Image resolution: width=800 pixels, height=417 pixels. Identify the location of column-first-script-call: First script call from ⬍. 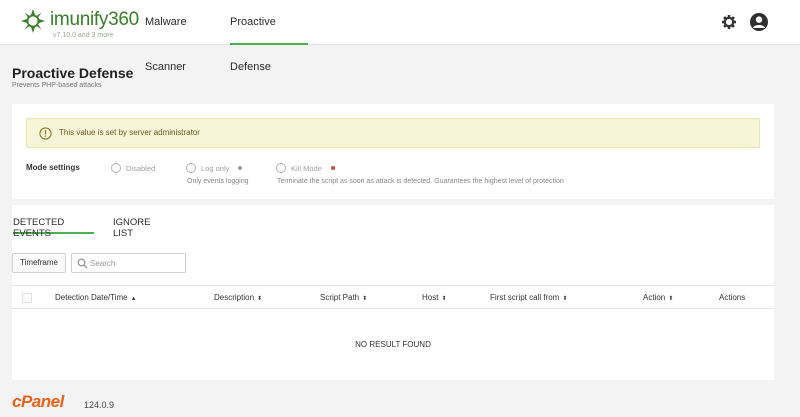
(528, 297).